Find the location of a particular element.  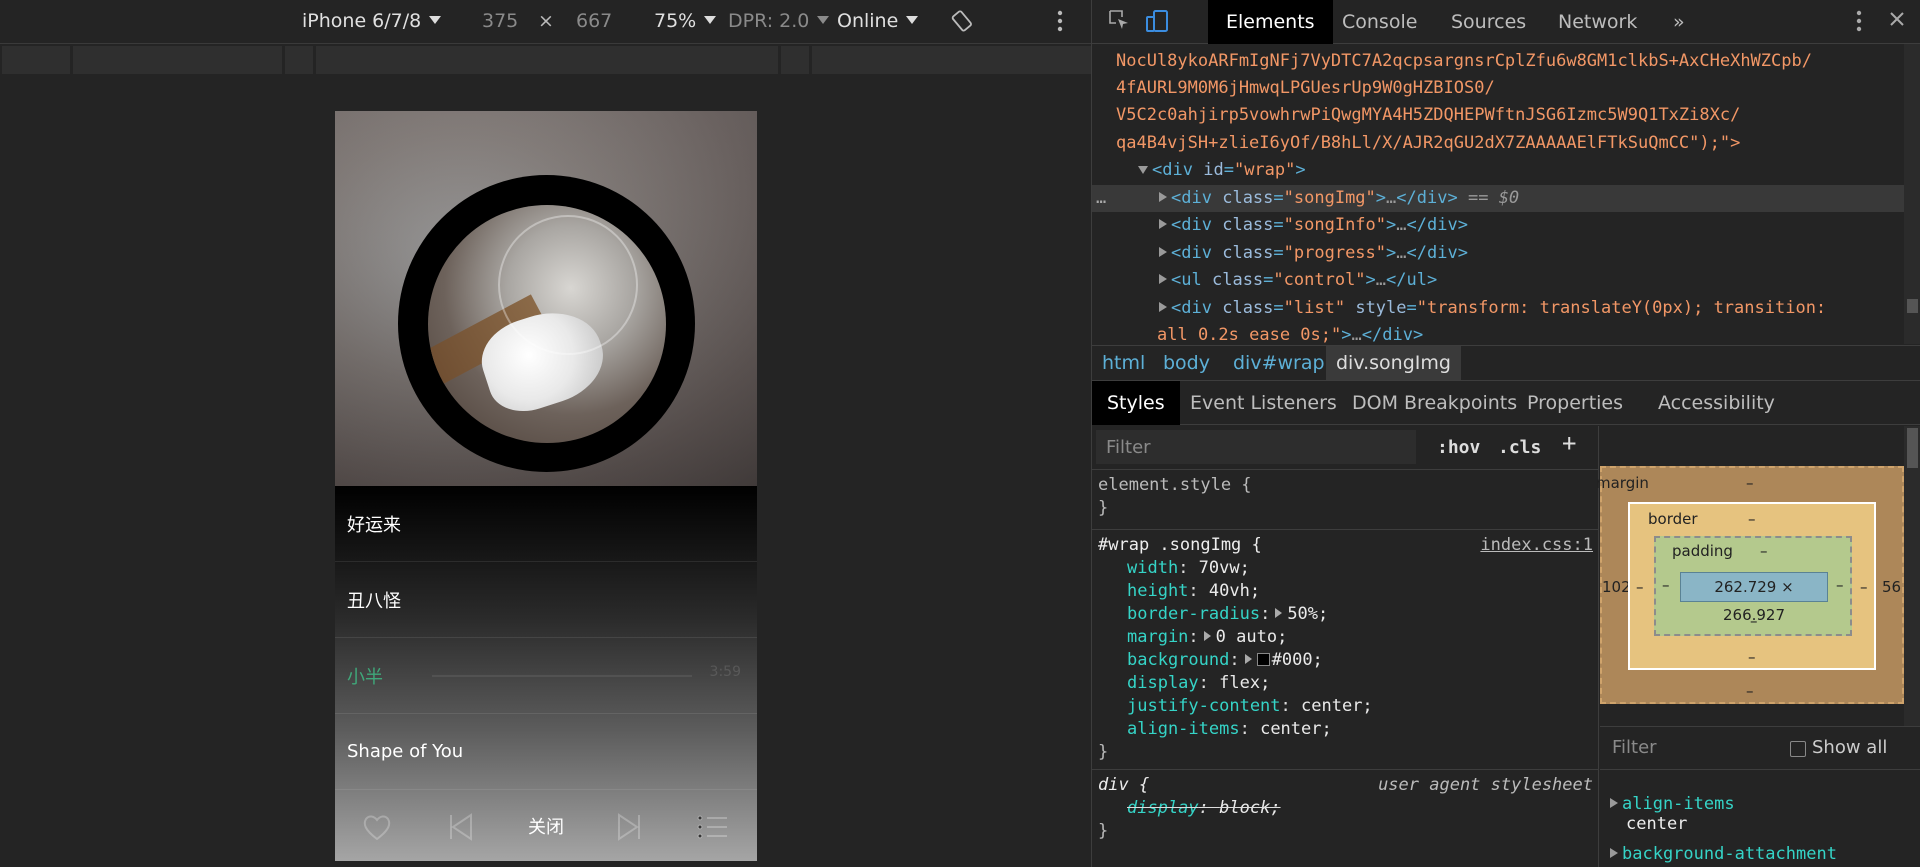

zoom-select: 75% is located at coordinates (685, 21).